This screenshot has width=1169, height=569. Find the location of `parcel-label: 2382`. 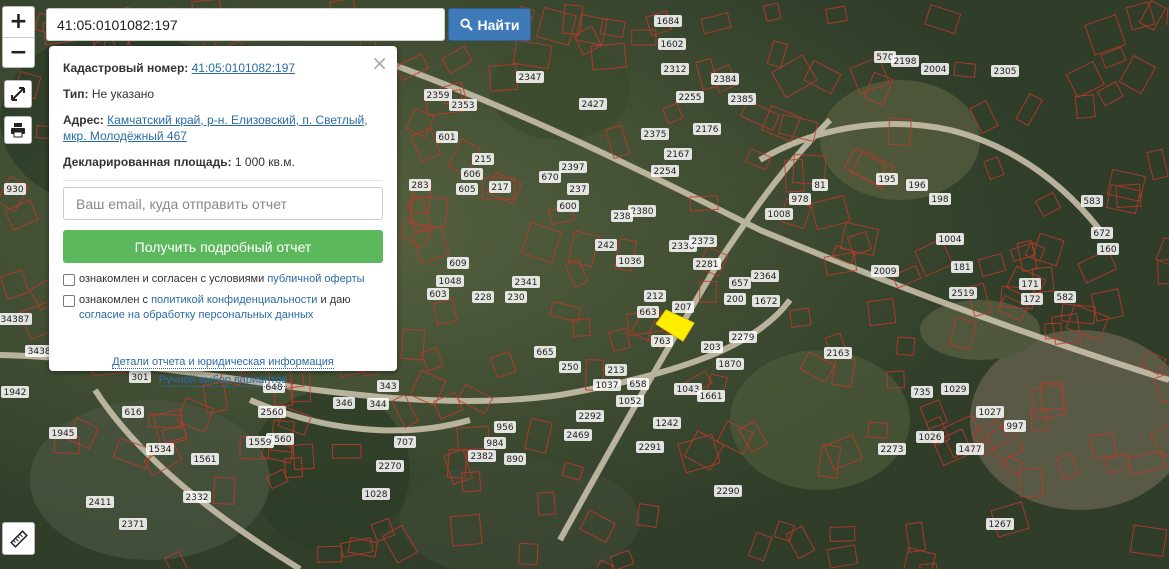

parcel-label: 2382 is located at coordinates (482, 457).